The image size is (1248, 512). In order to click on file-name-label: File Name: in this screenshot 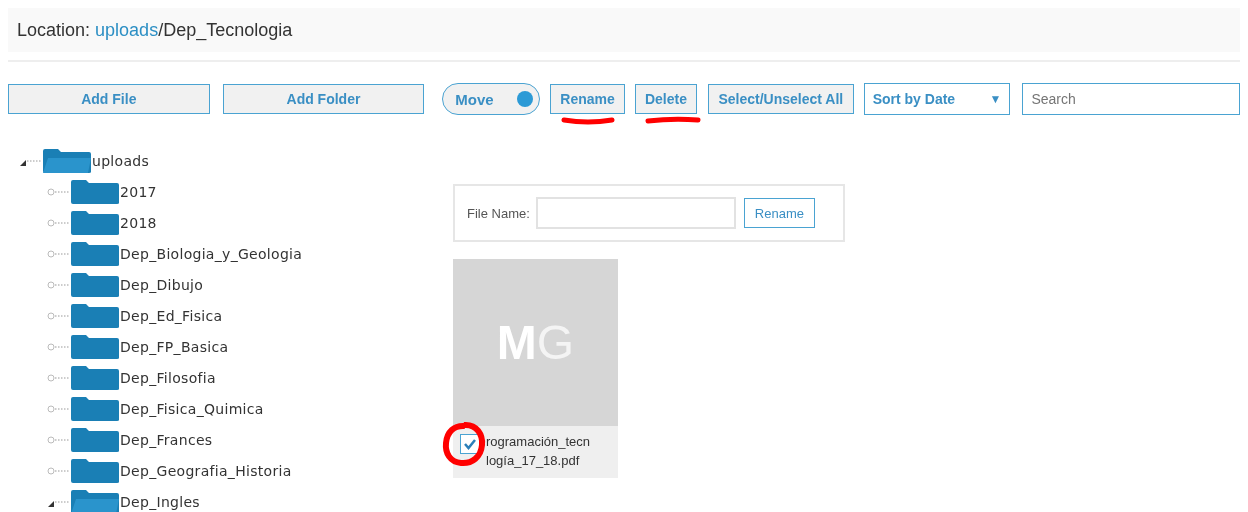, I will do `click(498, 213)`.